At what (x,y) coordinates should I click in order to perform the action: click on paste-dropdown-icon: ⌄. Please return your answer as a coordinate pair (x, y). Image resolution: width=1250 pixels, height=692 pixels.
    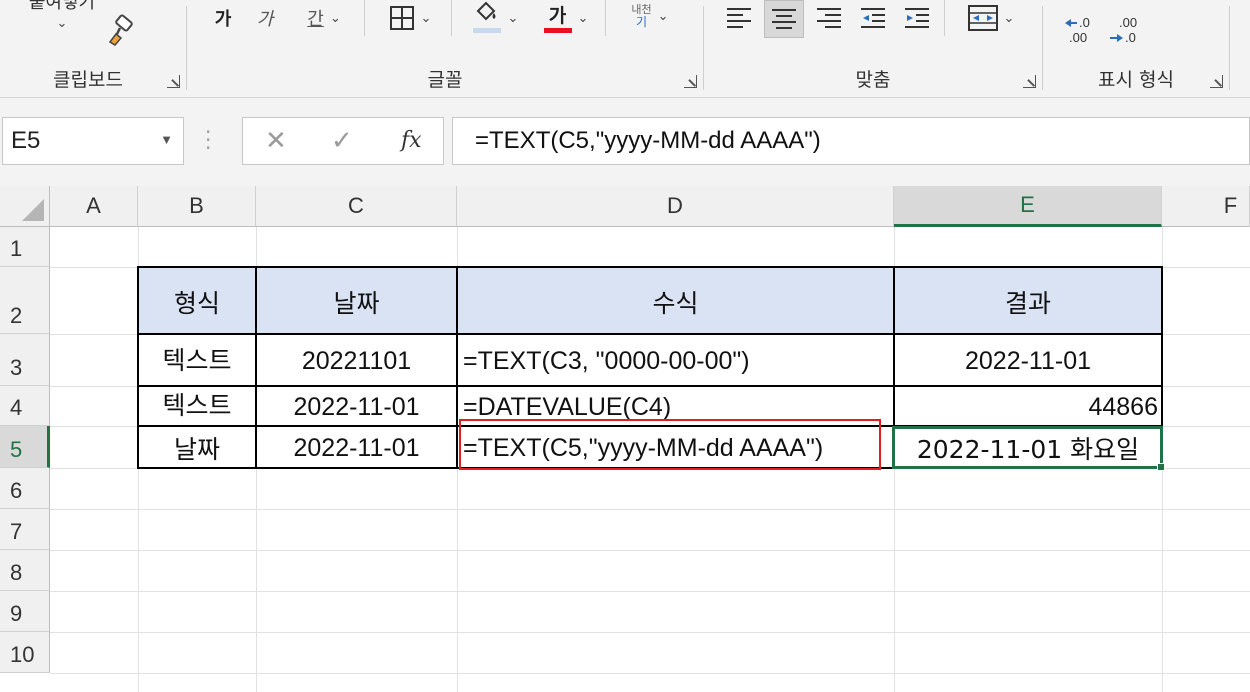
    Looking at the image, I should click on (62, 23).